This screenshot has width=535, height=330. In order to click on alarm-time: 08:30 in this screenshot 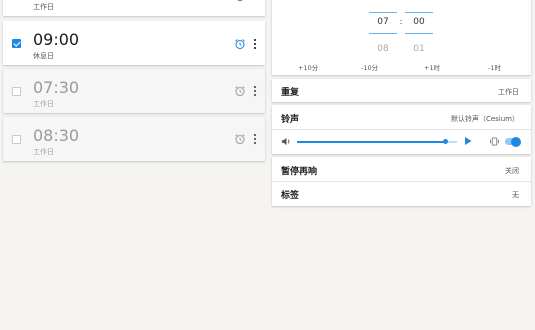, I will do `click(56, 136)`.